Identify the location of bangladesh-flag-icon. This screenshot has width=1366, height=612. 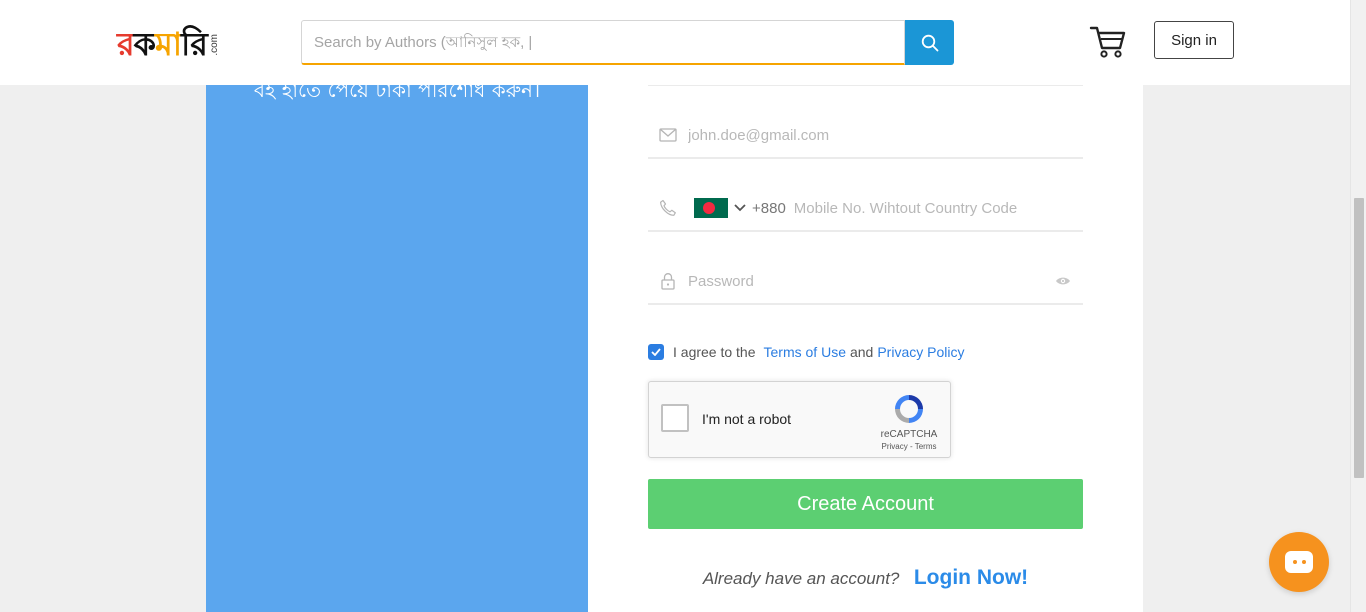
(711, 208).